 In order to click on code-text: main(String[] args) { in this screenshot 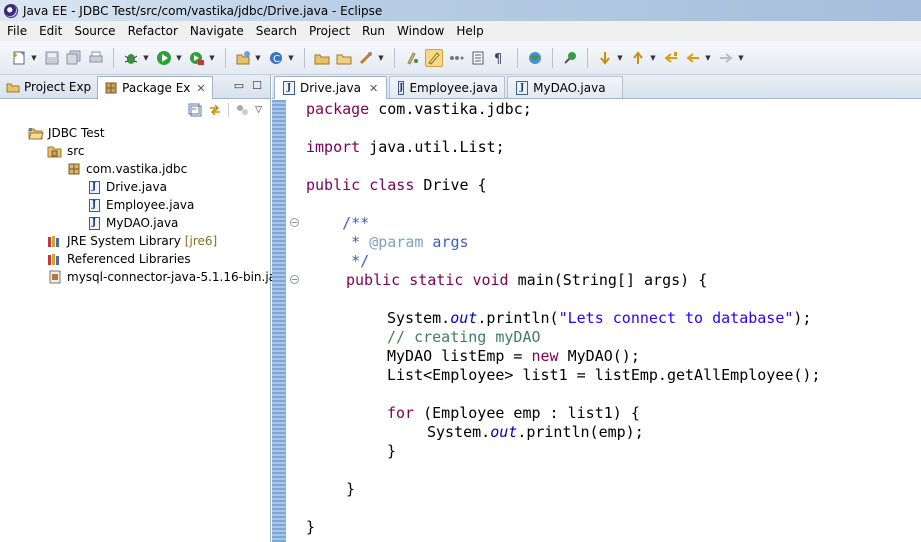, I will do `click(608, 280)`.